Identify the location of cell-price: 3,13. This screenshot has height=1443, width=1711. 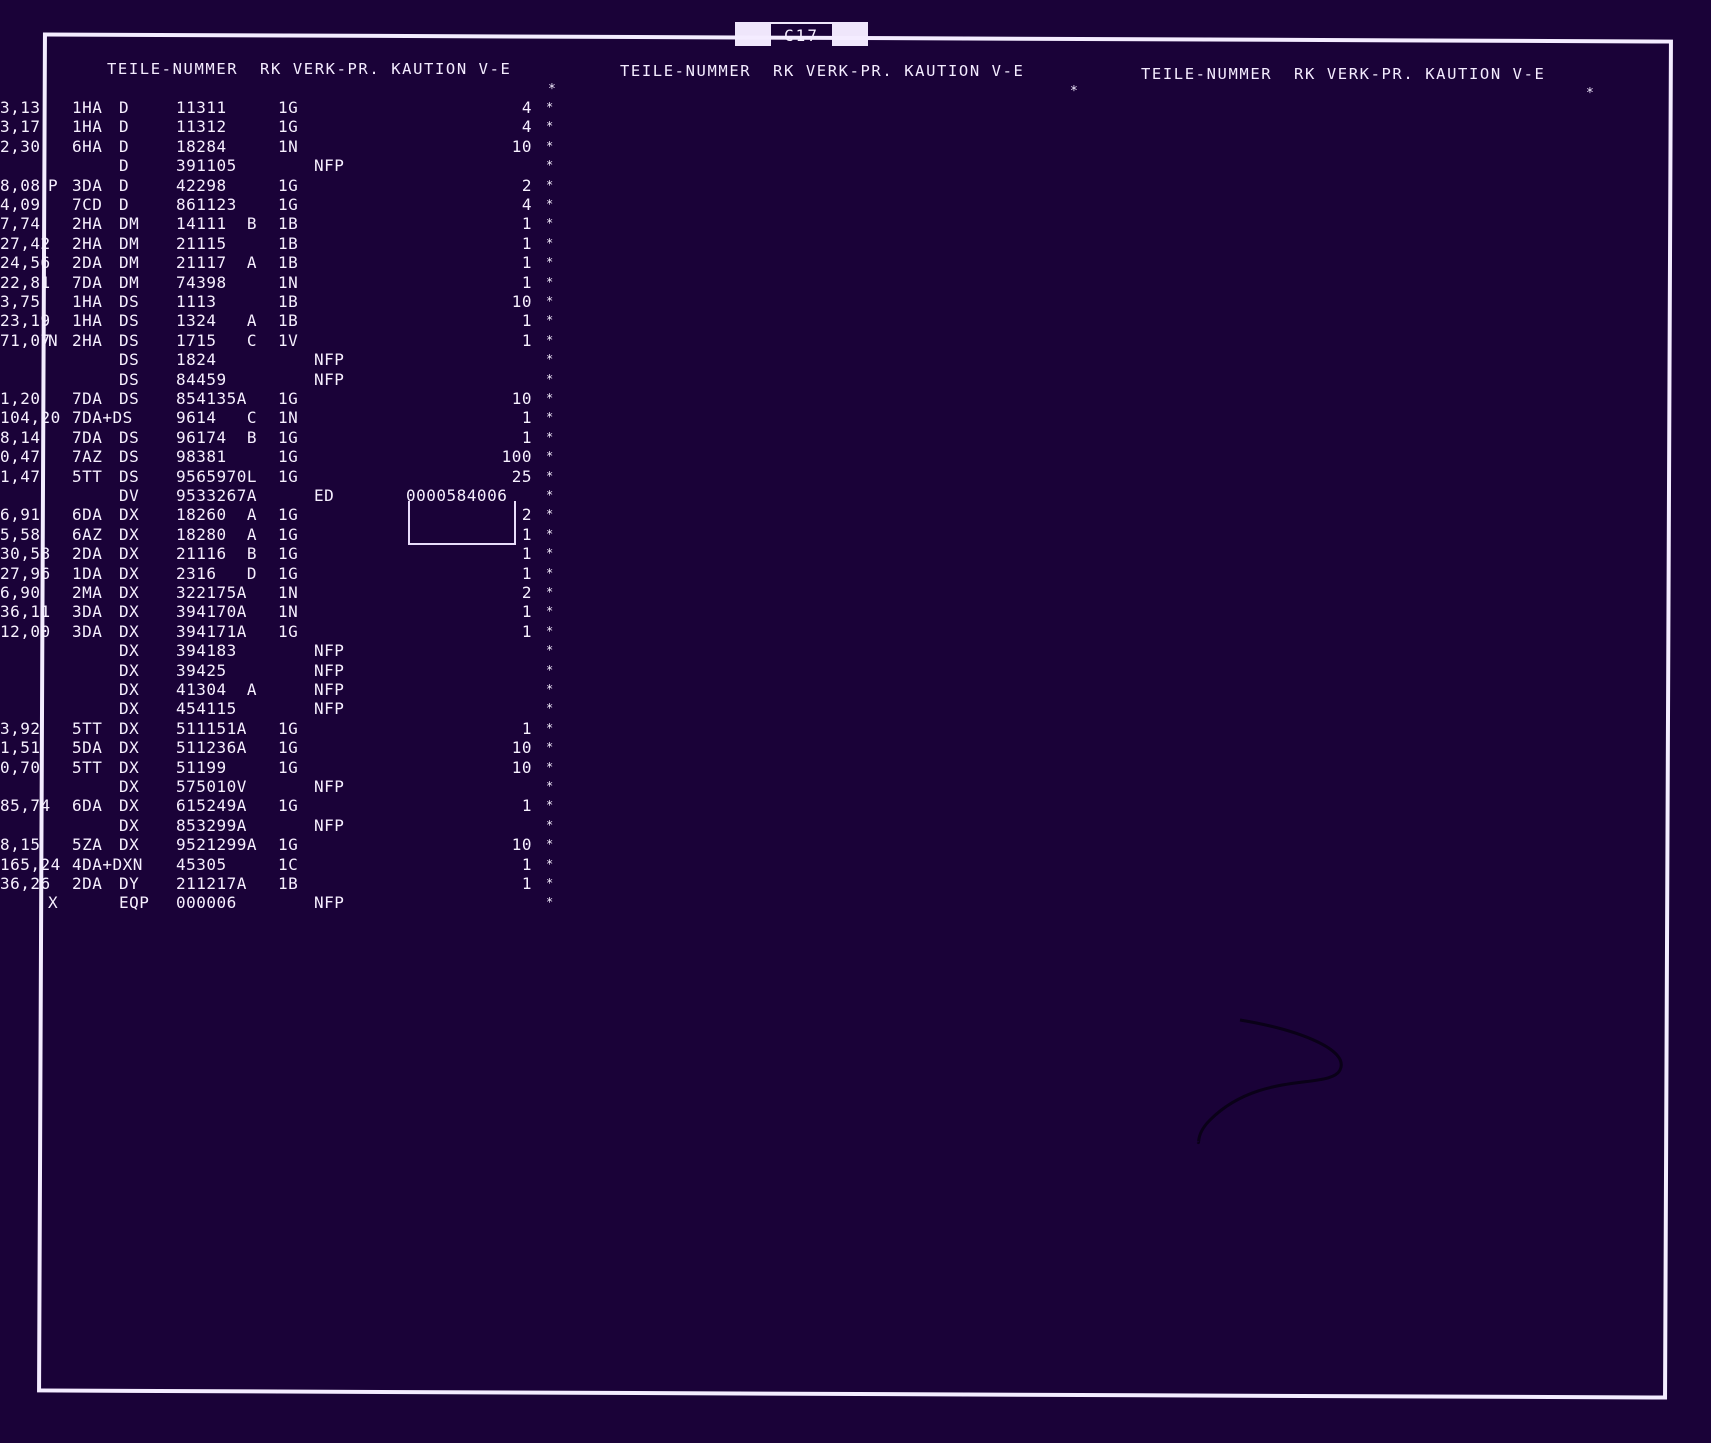
(20, 107).